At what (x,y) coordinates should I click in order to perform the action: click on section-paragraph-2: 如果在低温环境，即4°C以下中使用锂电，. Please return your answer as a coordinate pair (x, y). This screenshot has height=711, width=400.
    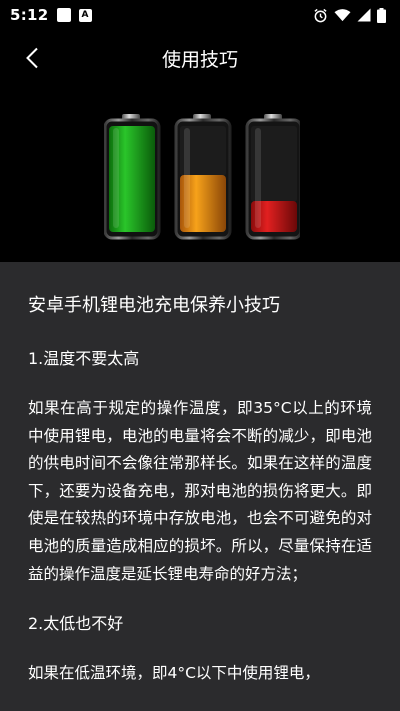
    Looking at the image, I should click on (174, 673).